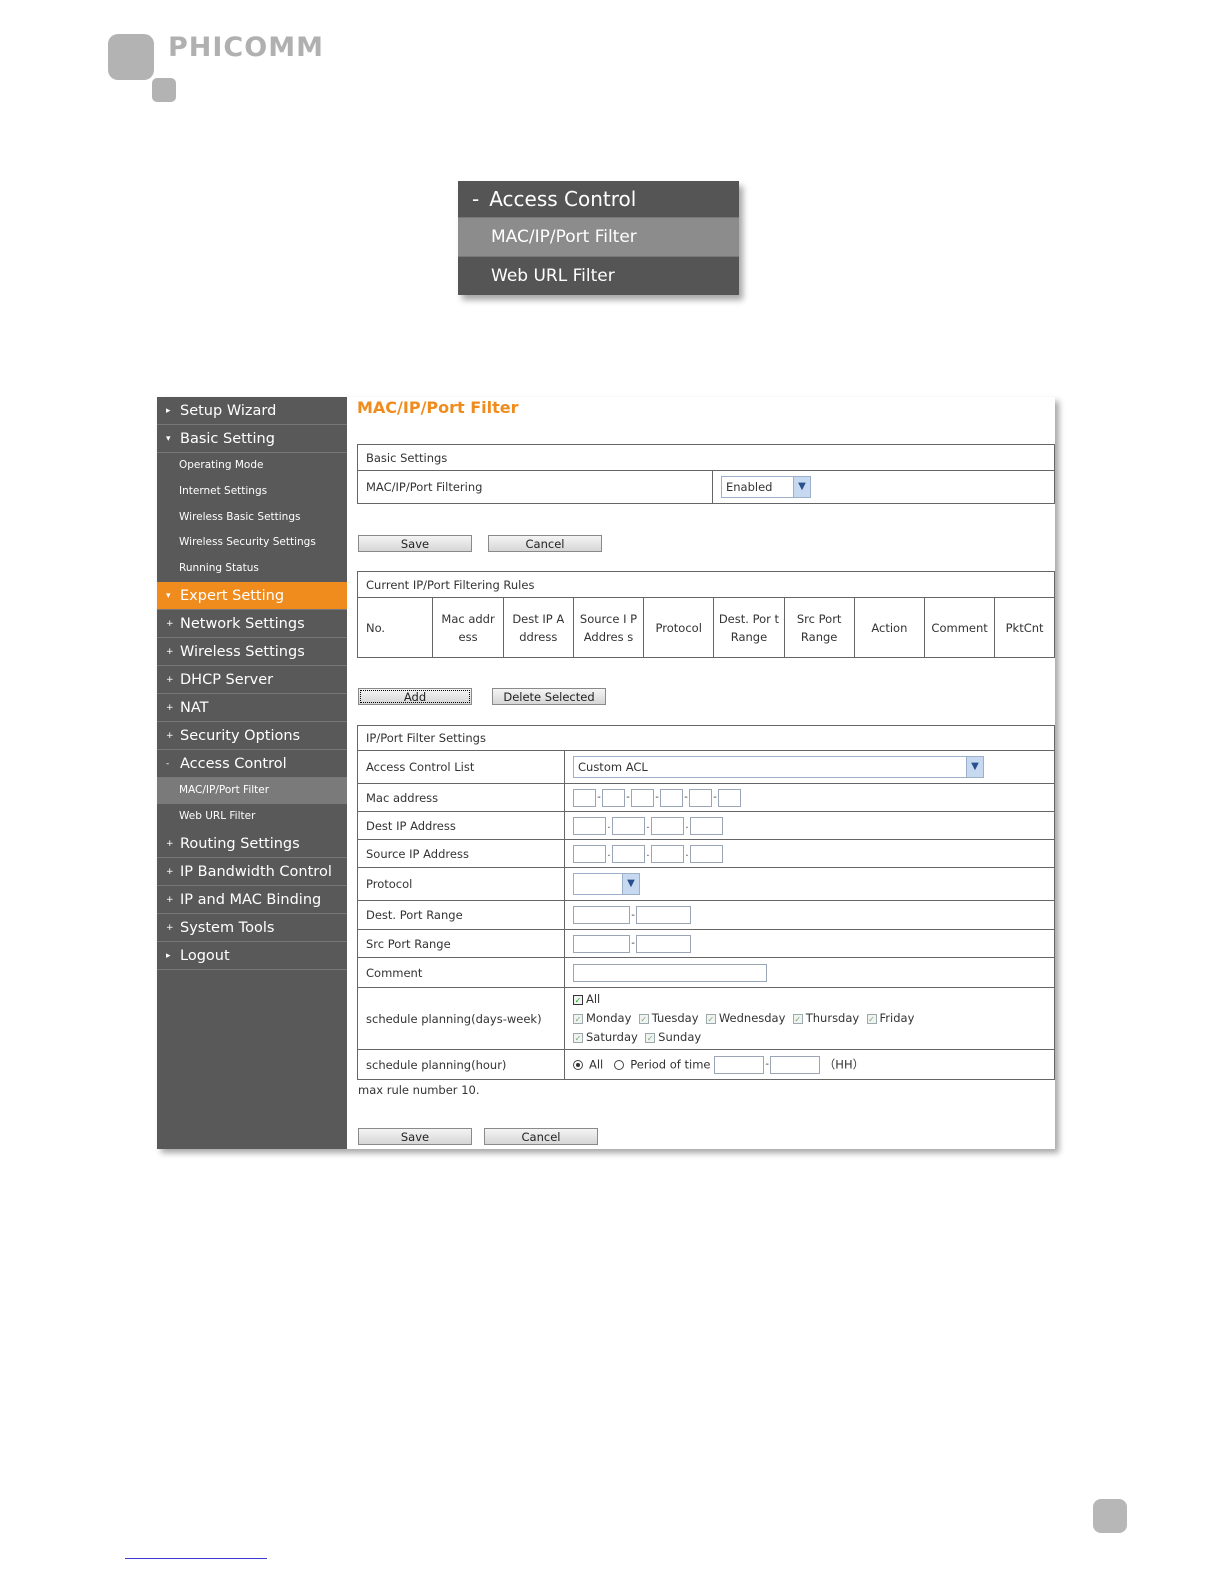  I want to click on sidebar-item-logout: ▸ Logout, so click(252, 956).